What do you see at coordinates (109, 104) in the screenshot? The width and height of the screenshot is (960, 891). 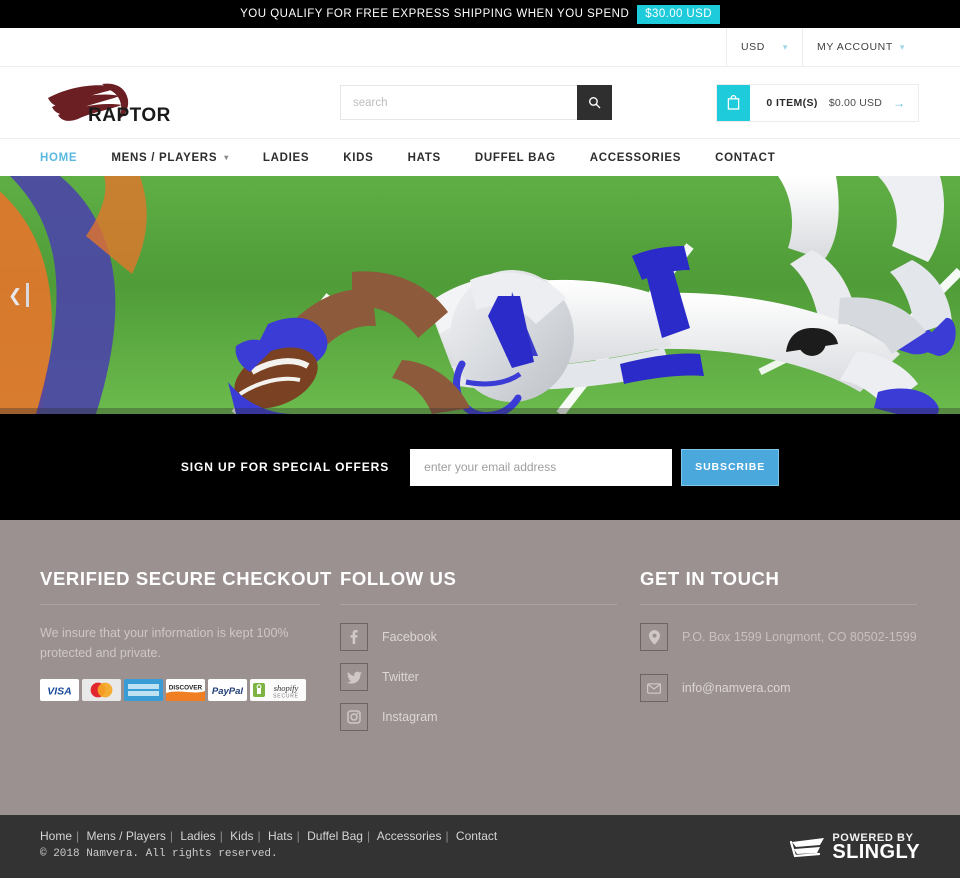 I see `raptor-claw-icon: RAPTORS` at bounding box center [109, 104].